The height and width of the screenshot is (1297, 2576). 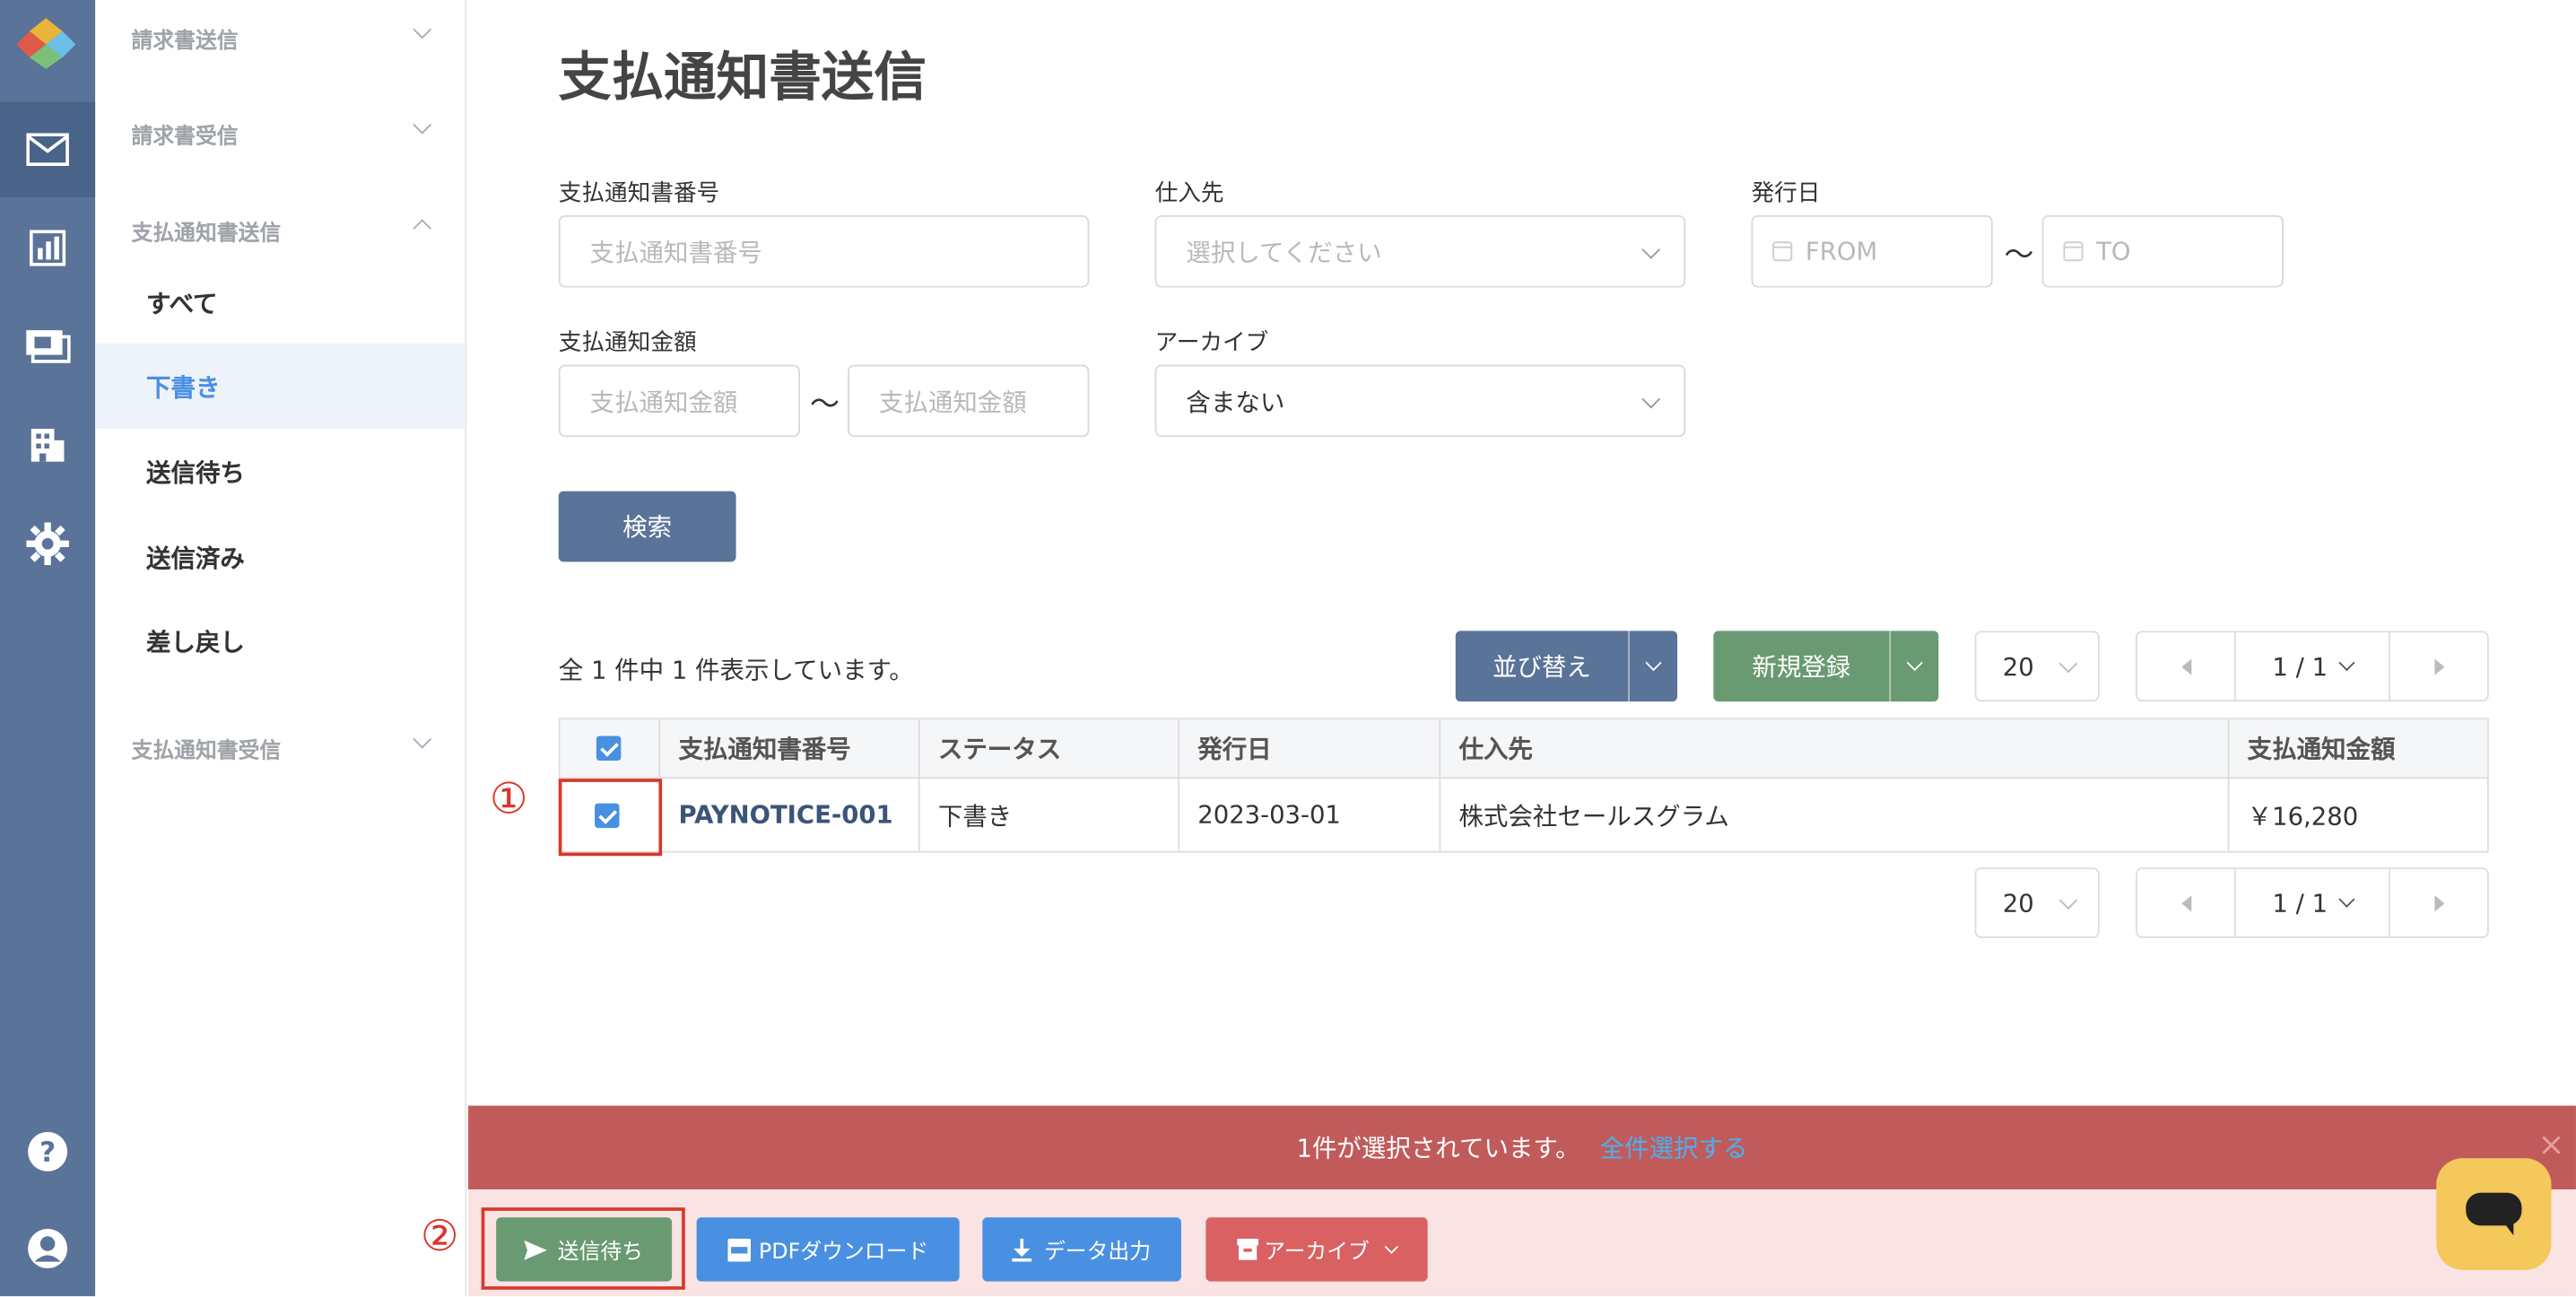 I want to click on supplier-select-placeholder: 選択してください, so click(x=1284, y=252).